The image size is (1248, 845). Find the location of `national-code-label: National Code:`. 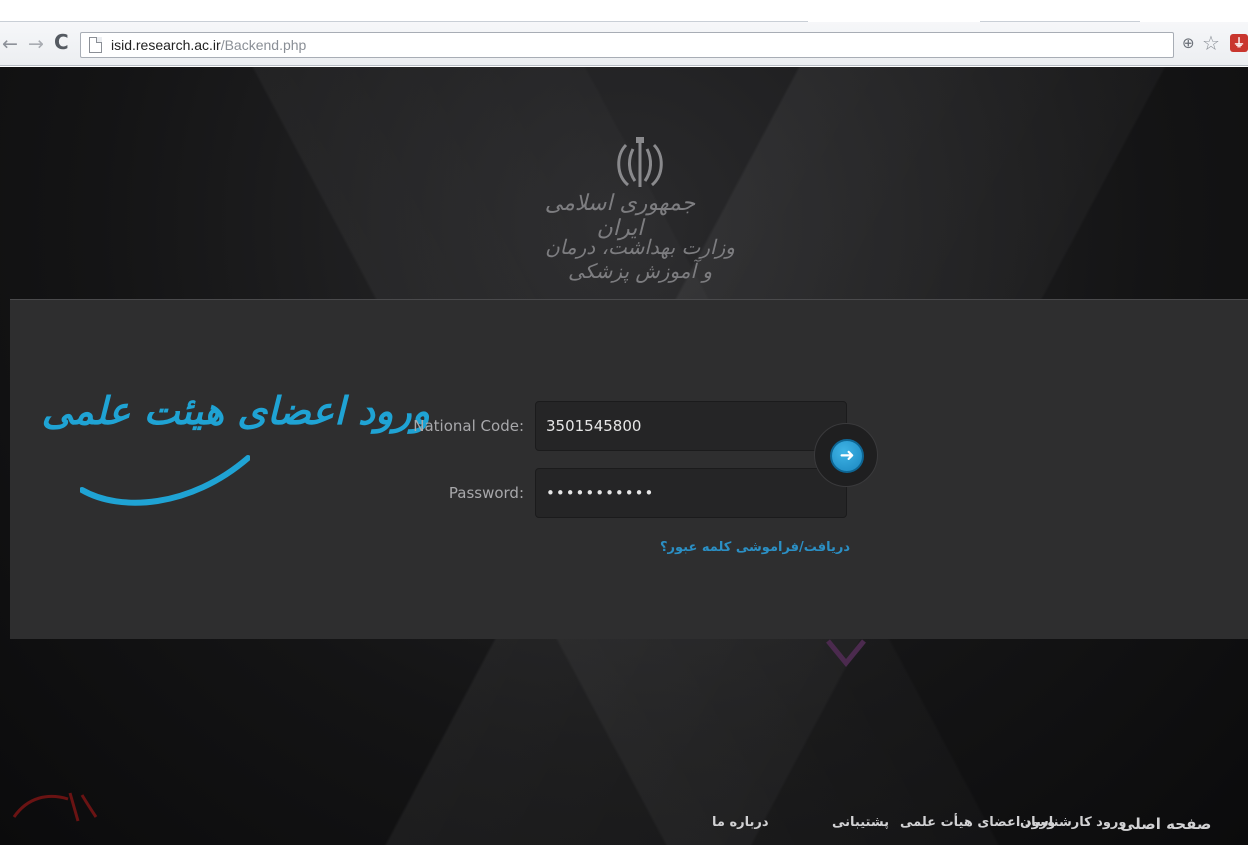

national-code-label: National Code: is located at coordinates (468, 426).